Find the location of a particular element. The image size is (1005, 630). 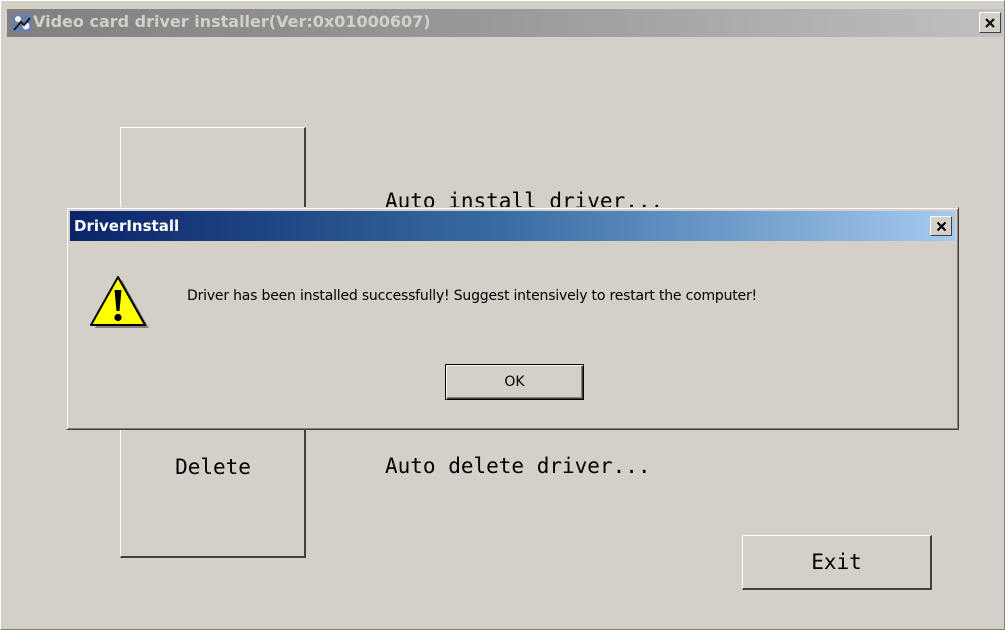

delete-button-label: Delete is located at coordinates (213, 467).